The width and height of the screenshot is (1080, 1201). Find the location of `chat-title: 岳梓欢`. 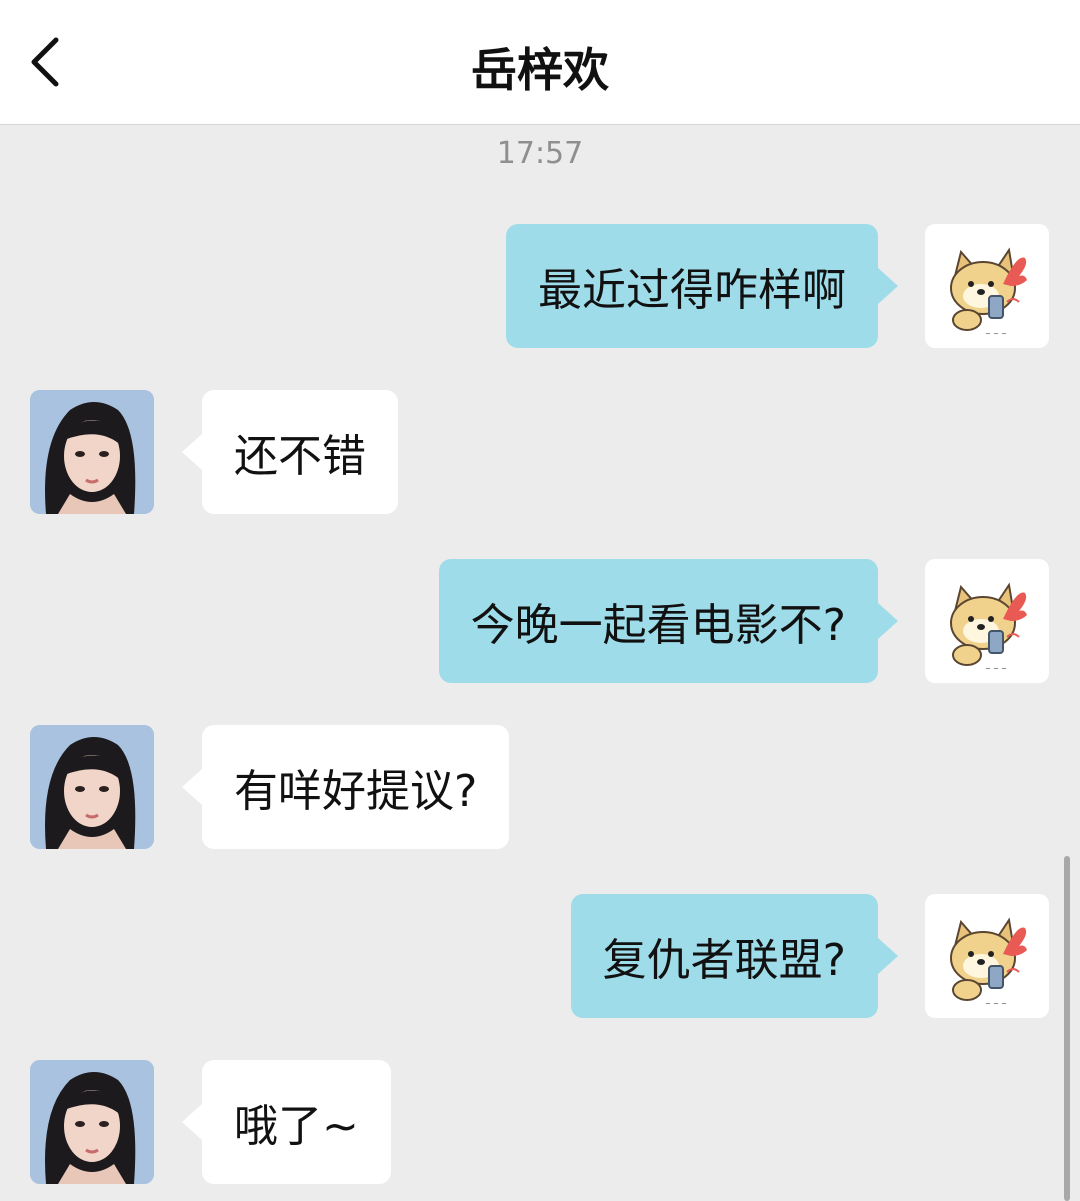

chat-title: 岳梓欢 is located at coordinates (540, 70).